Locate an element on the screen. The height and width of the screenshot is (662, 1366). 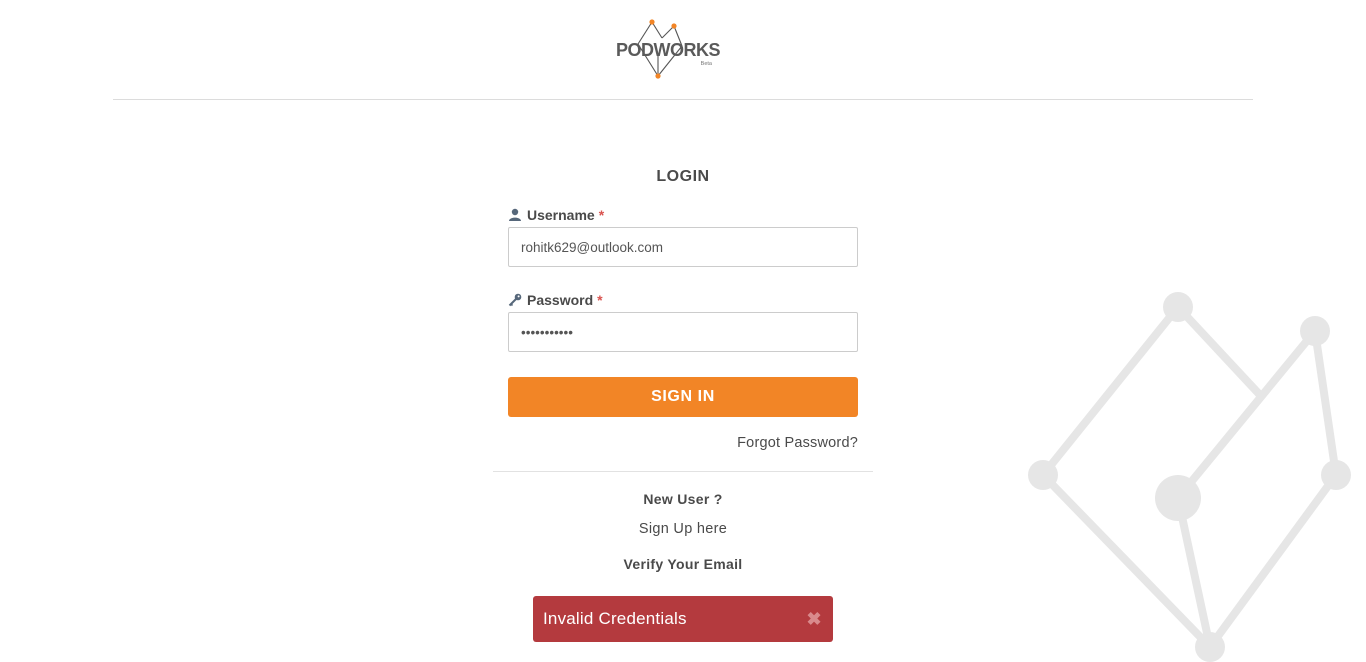
new-user-heading: New User ? is located at coordinates (683, 499).